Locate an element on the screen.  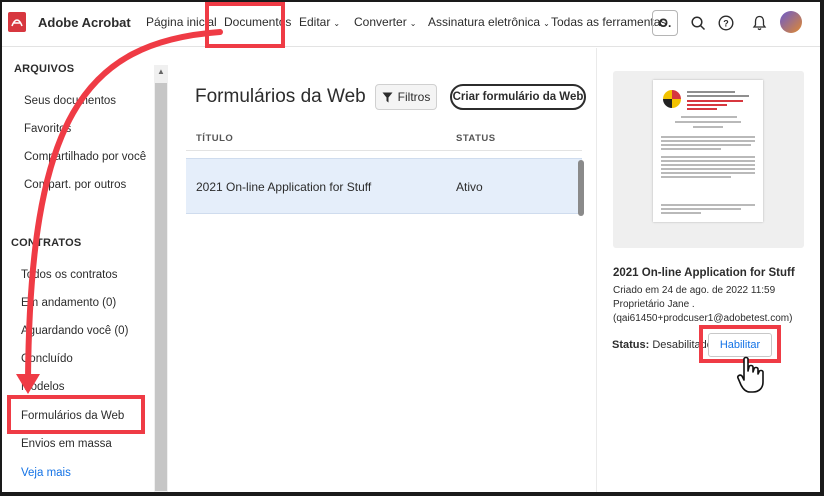
sidebar-item-completed: Concluído is located at coordinates (47, 359).